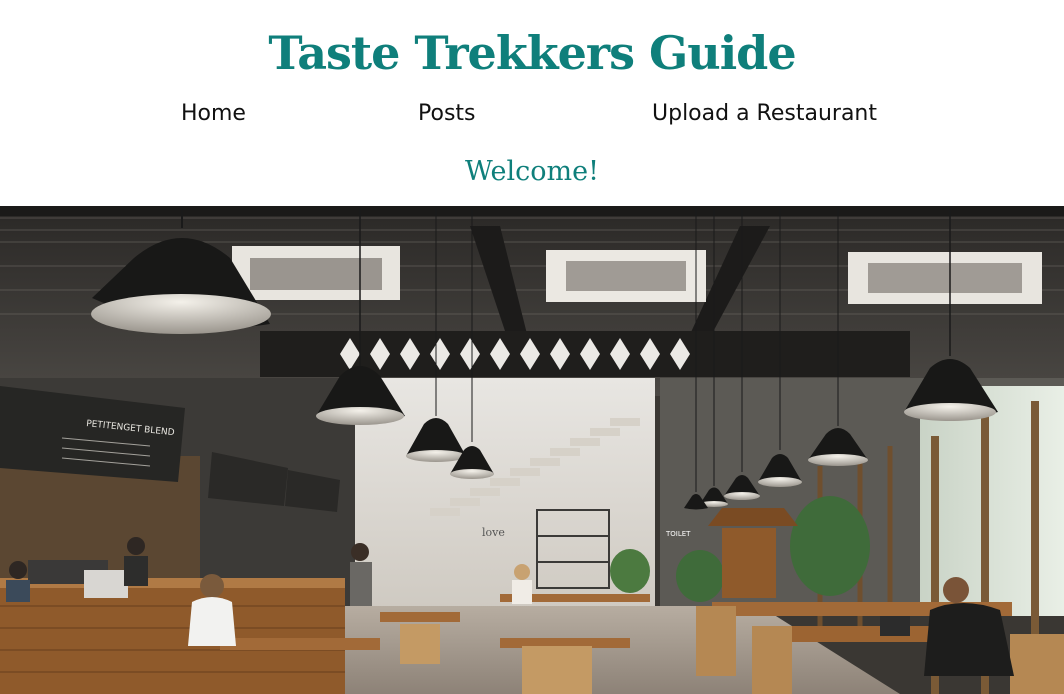  Describe the element at coordinates (213, 114) in the screenshot. I see `nav-link-home: Home` at that location.